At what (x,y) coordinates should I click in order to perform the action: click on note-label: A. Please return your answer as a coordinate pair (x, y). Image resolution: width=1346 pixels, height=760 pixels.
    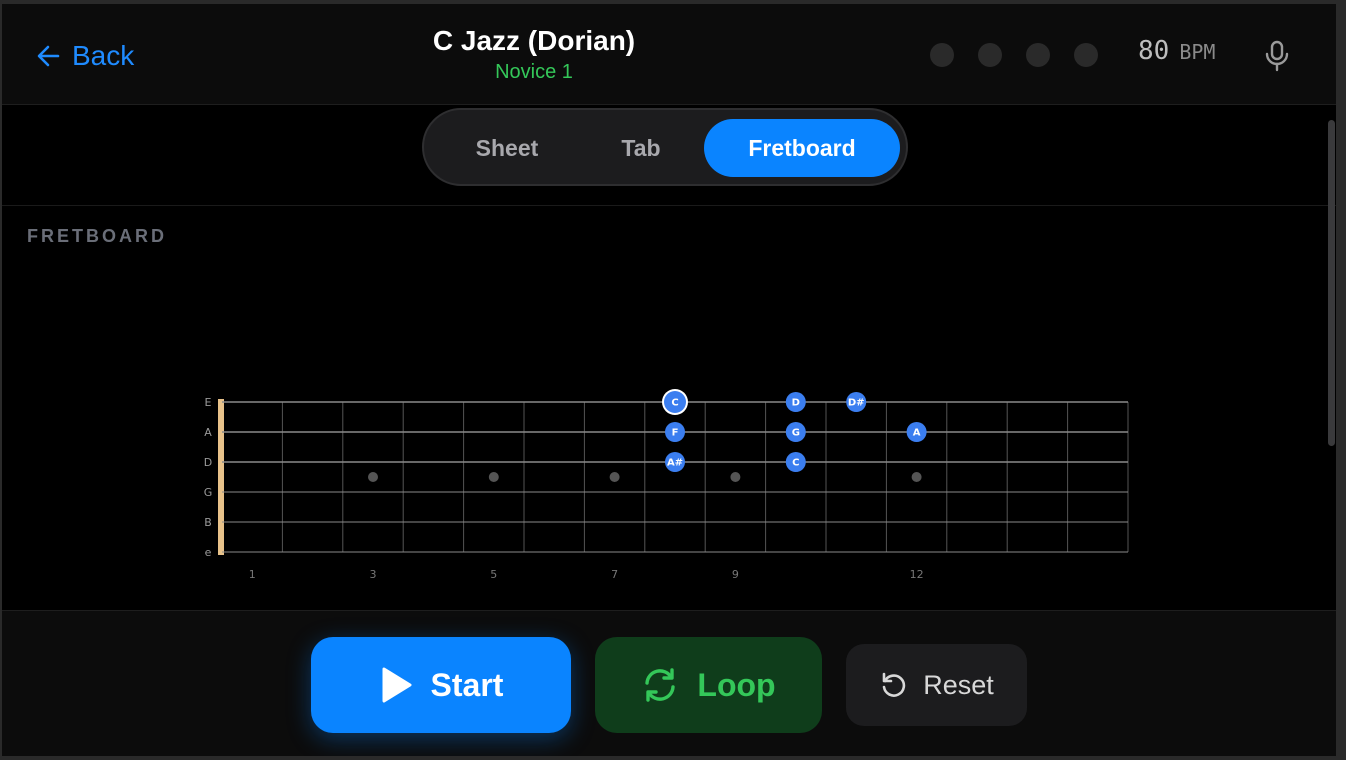
    Looking at the image, I should click on (917, 433).